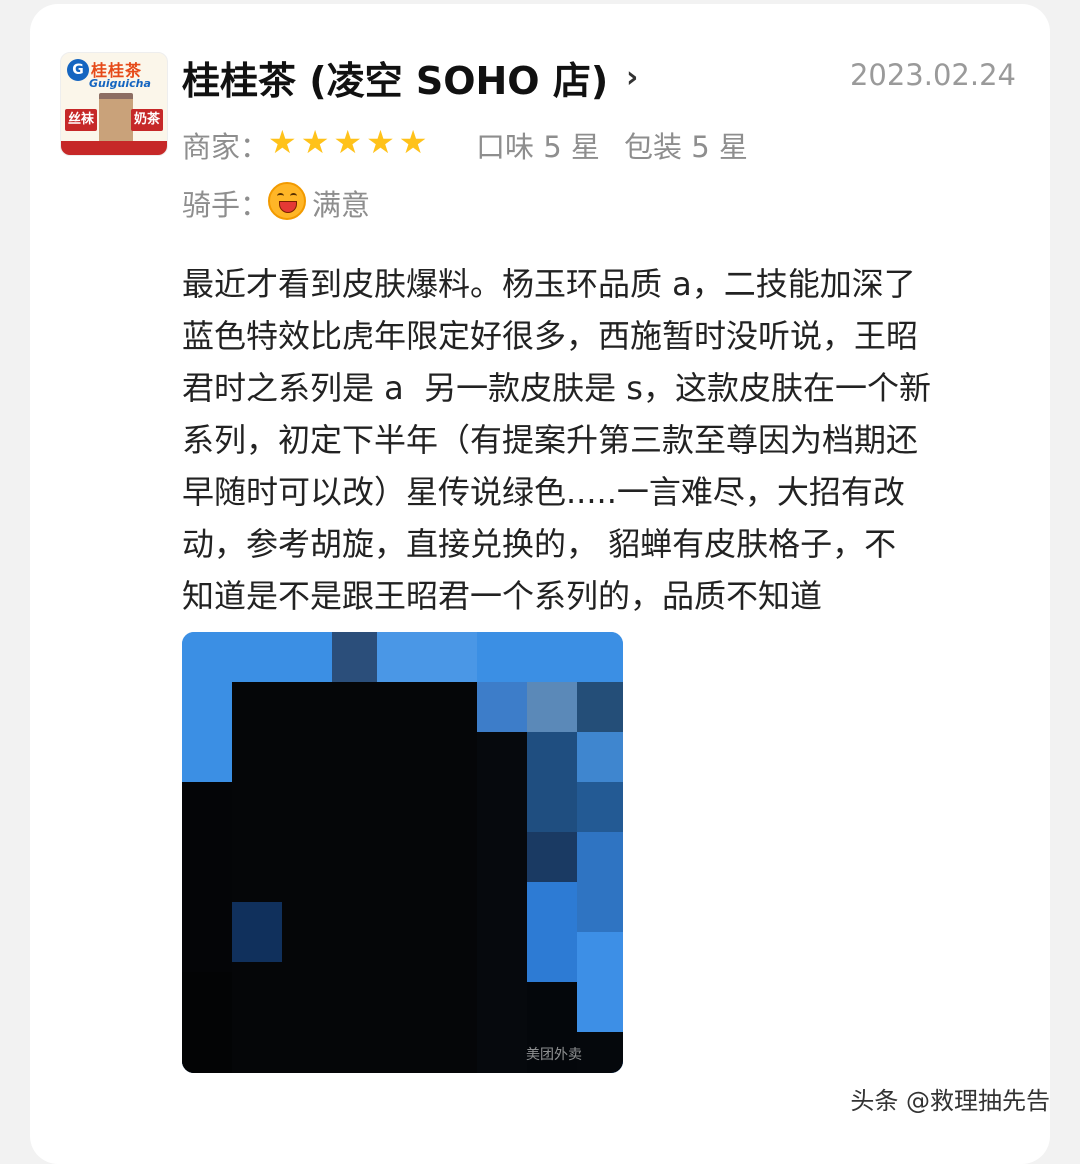 The image size is (1080, 1164). I want to click on taste-rating: 口味 5 星, so click(538, 147).